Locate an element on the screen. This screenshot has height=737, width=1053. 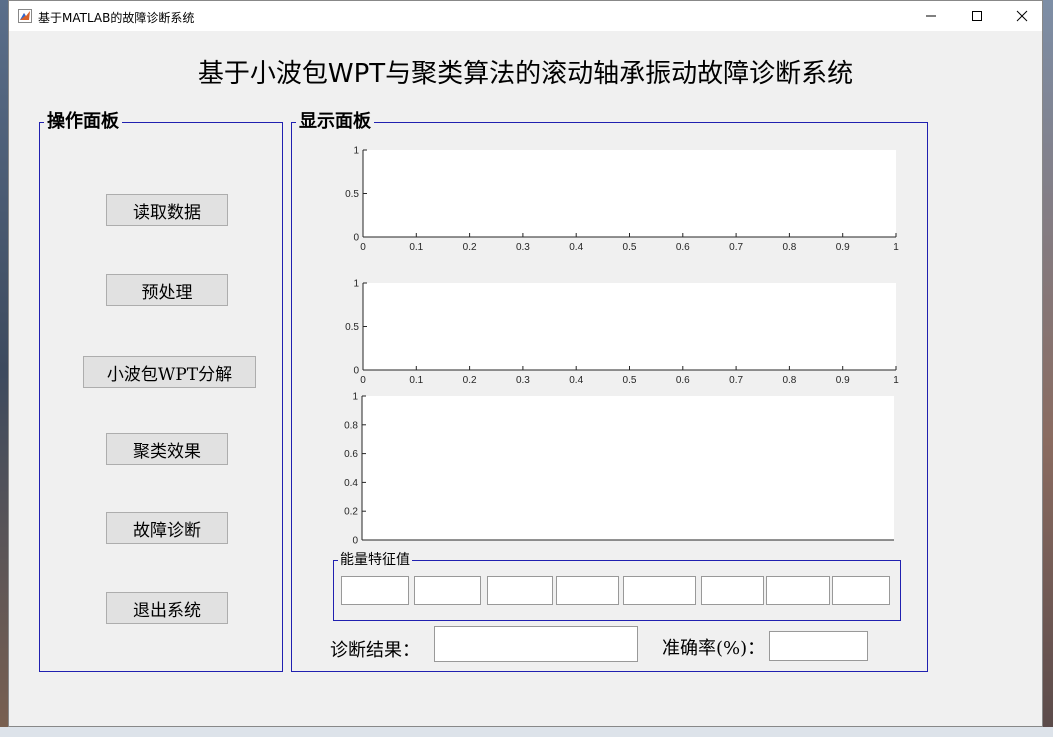
read-data-button: 读取数据 is located at coordinates (167, 210).